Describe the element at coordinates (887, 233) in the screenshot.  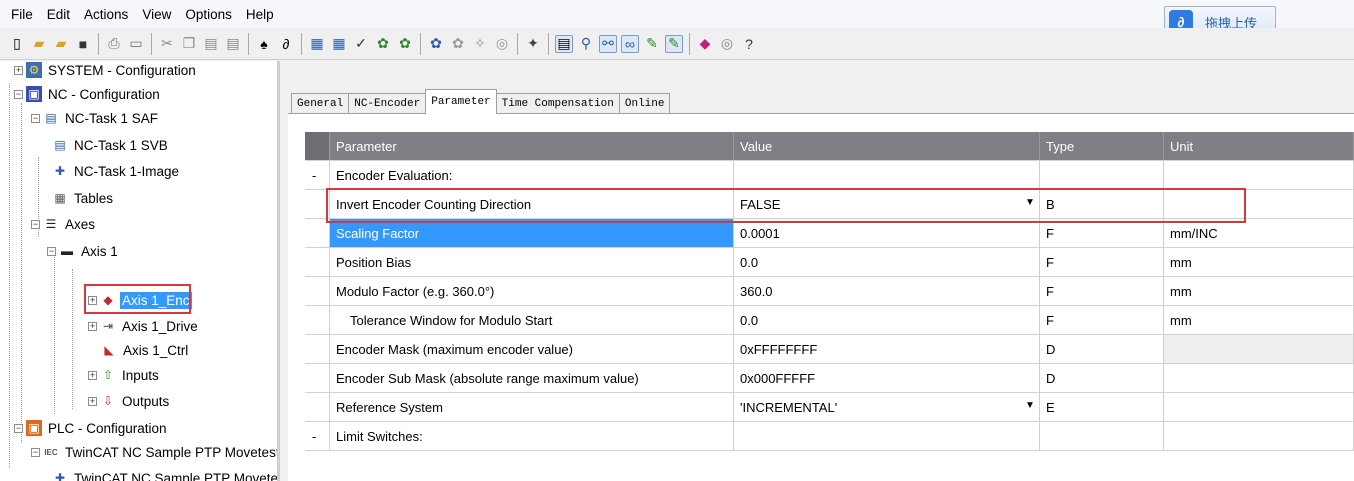
I see `parameter-value: 0.0001` at that location.